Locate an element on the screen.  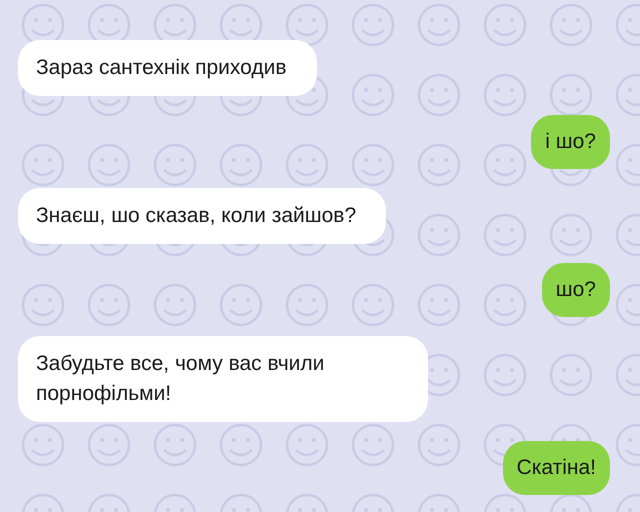
sent-message-bubble: і шо? is located at coordinates (570, 142).